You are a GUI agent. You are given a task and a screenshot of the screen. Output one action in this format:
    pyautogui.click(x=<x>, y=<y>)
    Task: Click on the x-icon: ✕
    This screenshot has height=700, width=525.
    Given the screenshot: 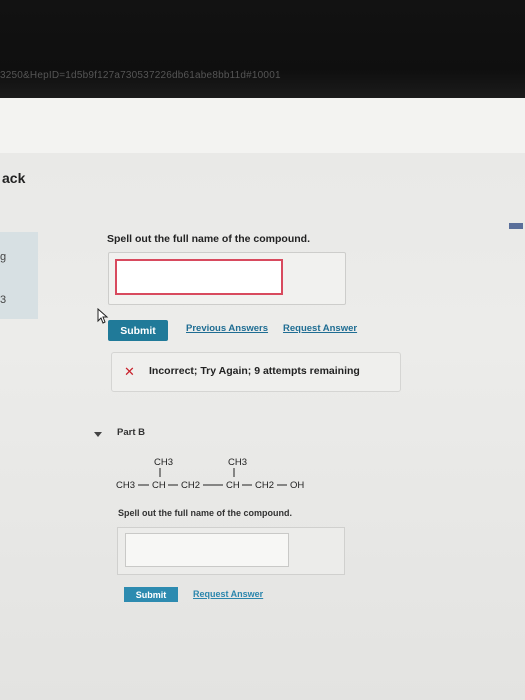 What is the action you would take?
    pyautogui.click(x=129, y=371)
    